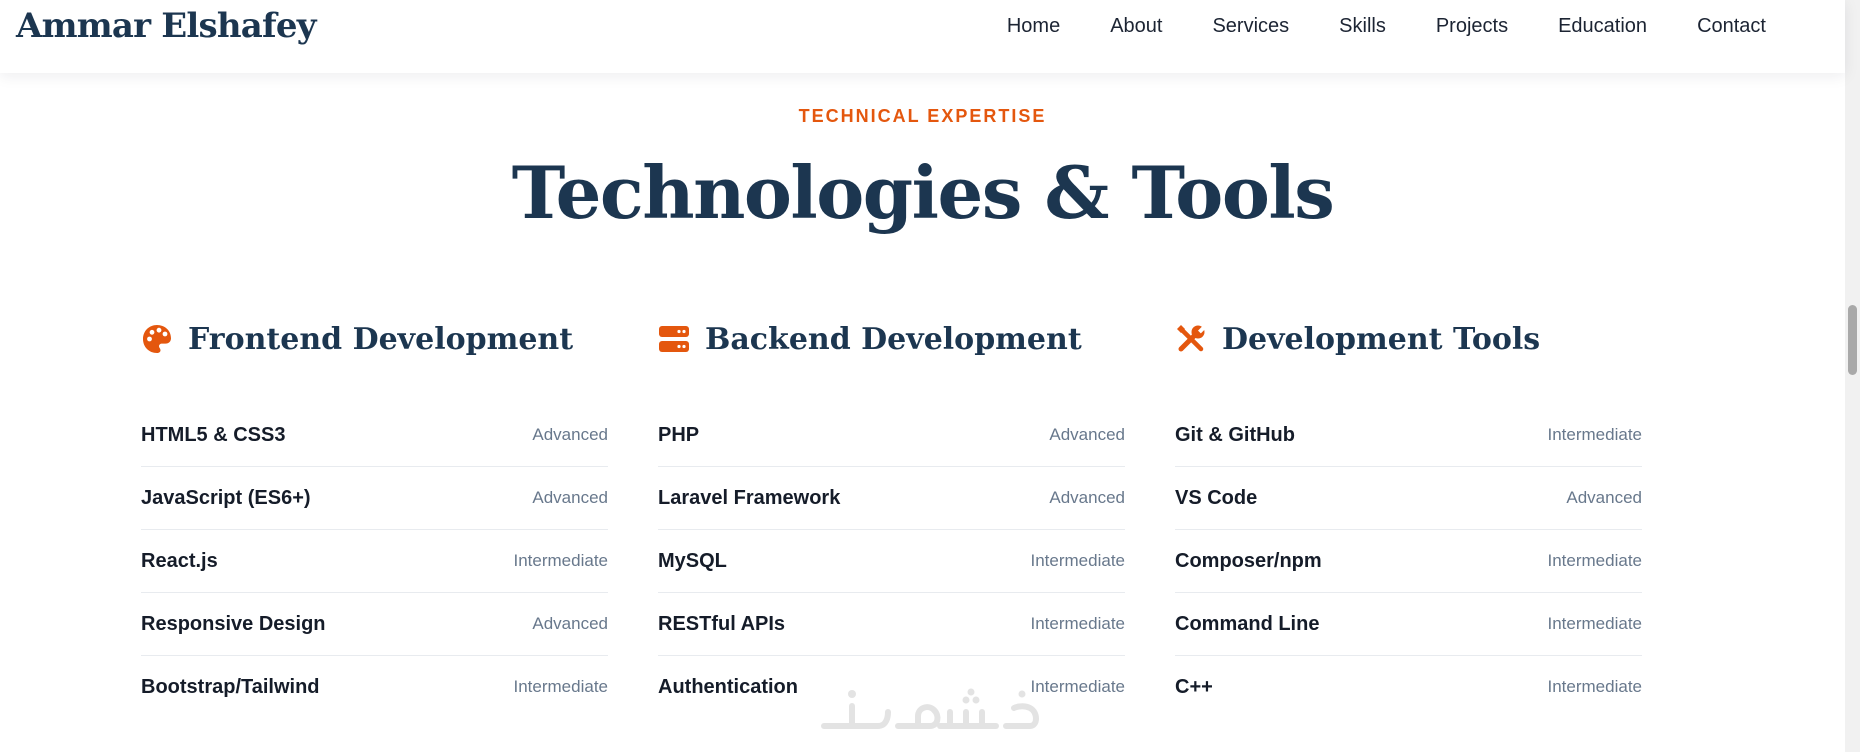 The width and height of the screenshot is (1860, 752). Describe the element at coordinates (679, 434) in the screenshot. I see `skill-name: PHP` at that location.